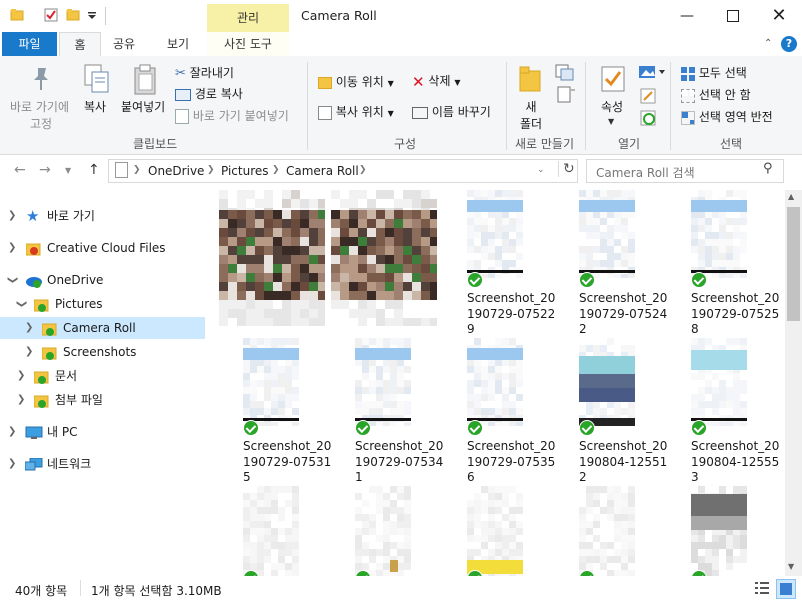 This screenshot has height=602, width=802. I want to click on new-folder-icon, so click(73, 15).